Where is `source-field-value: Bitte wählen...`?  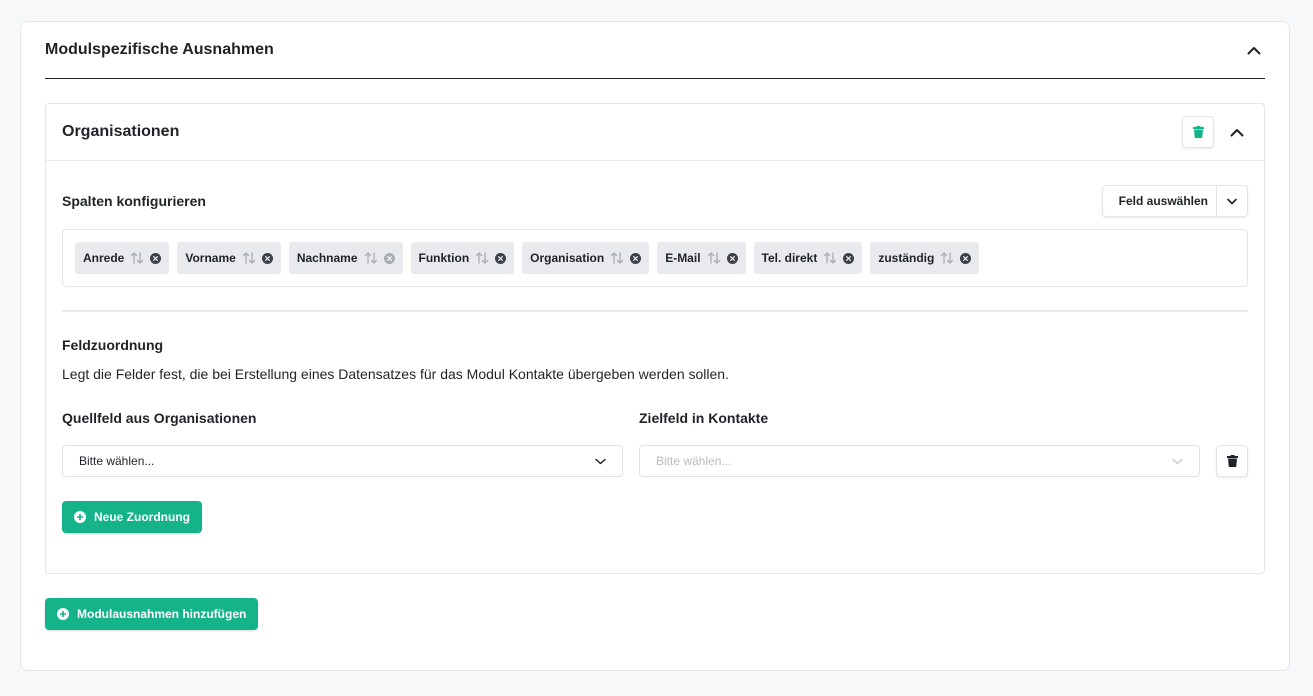
source-field-value: Bitte wählen... is located at coordinates (117, 461).